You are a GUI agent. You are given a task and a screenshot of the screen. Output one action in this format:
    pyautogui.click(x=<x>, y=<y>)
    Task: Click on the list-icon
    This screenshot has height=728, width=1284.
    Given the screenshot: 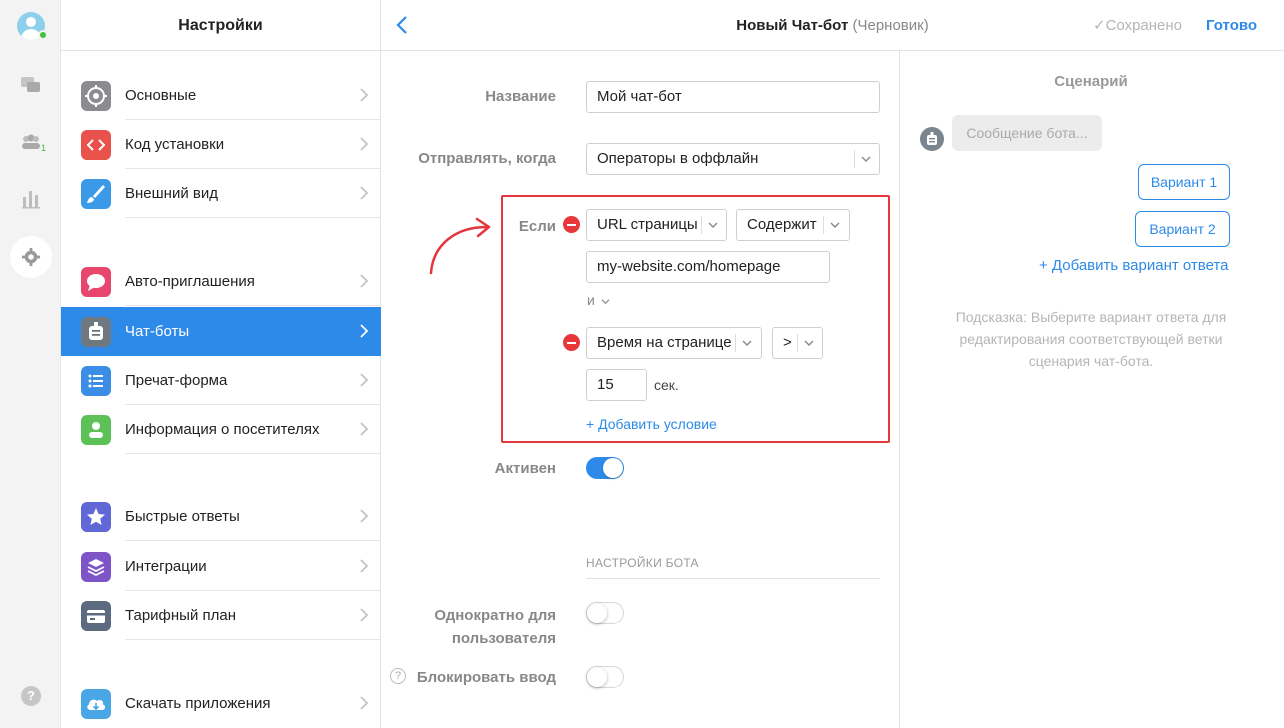 What is the action you would take?
    pyautogui.click(x=96, y=381)
    